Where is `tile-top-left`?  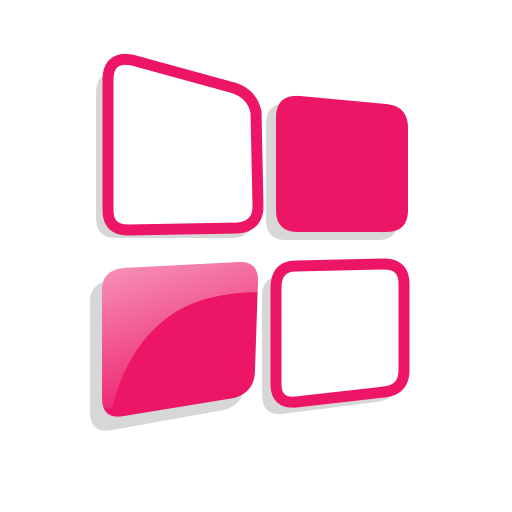
tile-top-left is located at coordinates (183, 144).